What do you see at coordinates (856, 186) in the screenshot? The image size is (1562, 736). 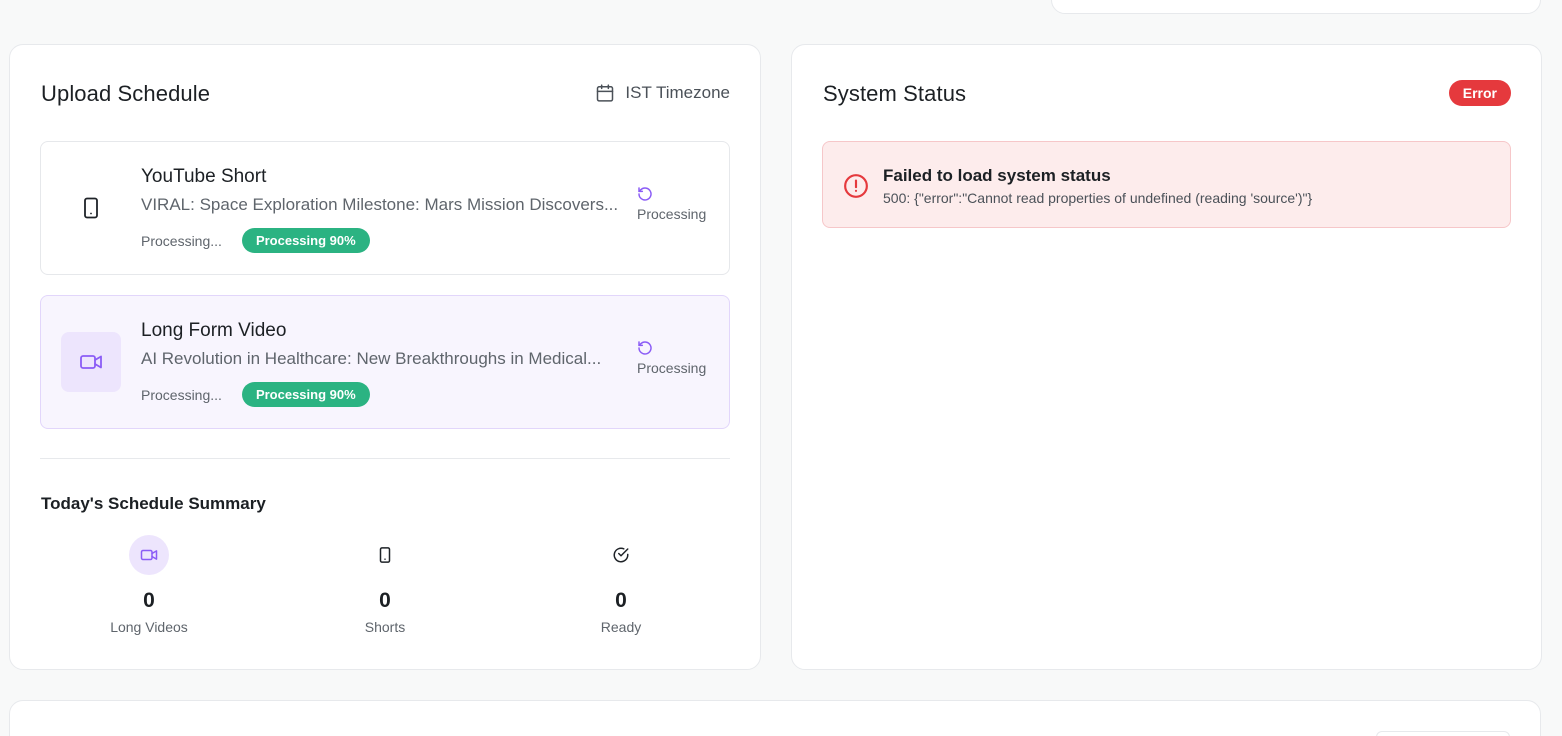 I see `alert-circle-icon` at bounding box center [856, 186].